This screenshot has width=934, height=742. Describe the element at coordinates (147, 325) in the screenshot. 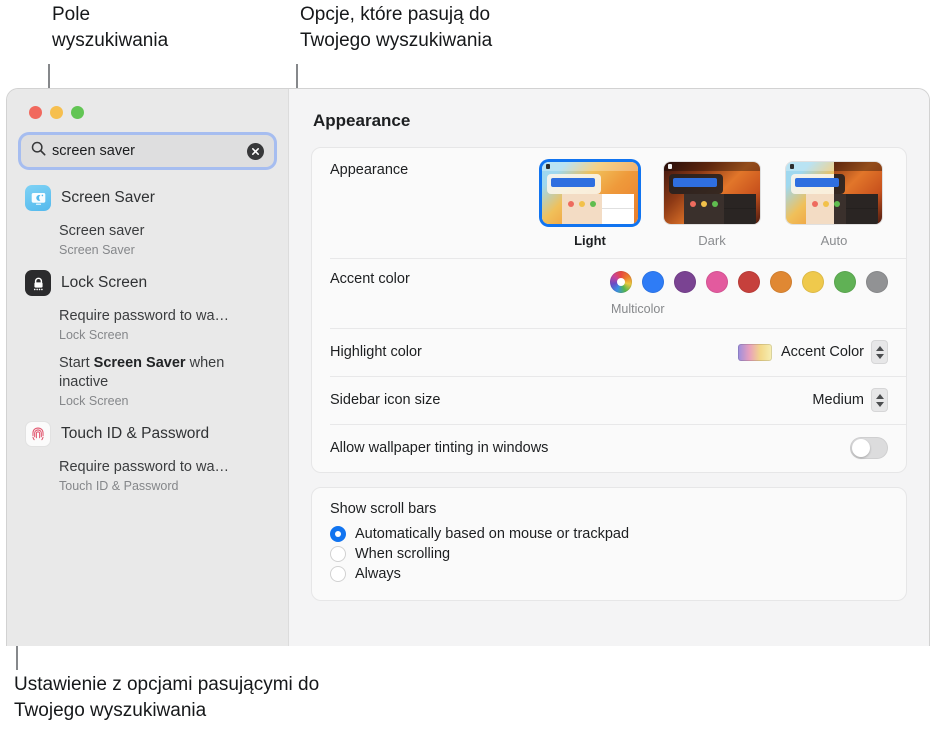

I see `list-item: Require password to wa… Lock Screen` at that location.